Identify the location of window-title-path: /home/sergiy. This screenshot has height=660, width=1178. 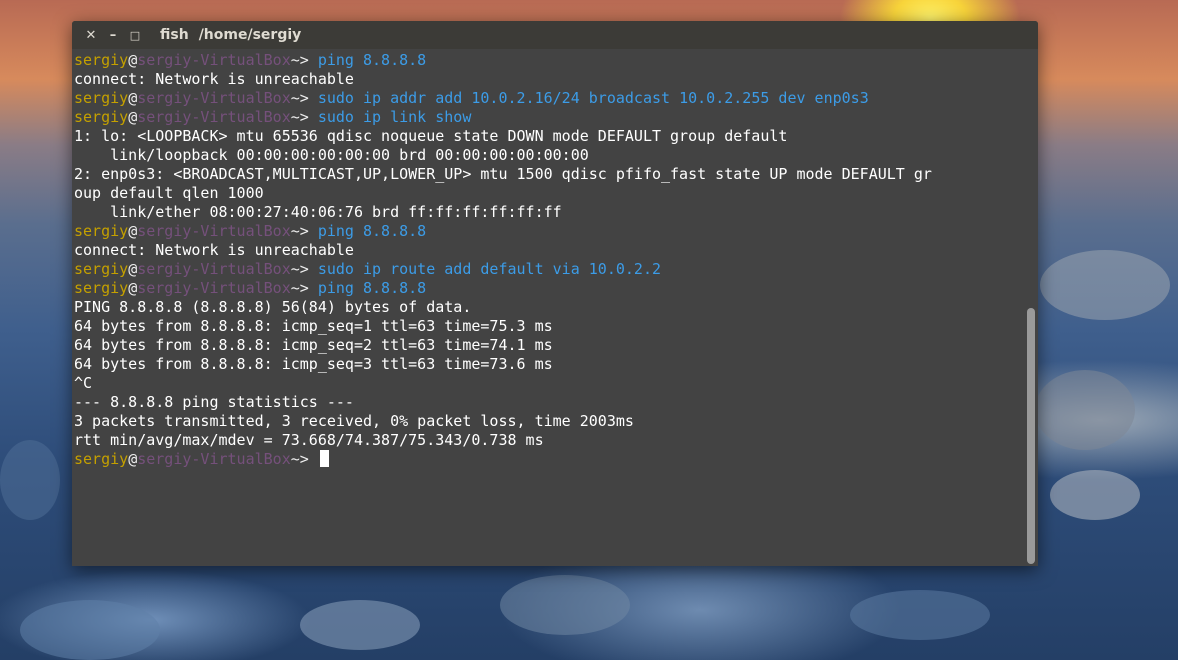
(250, 35).